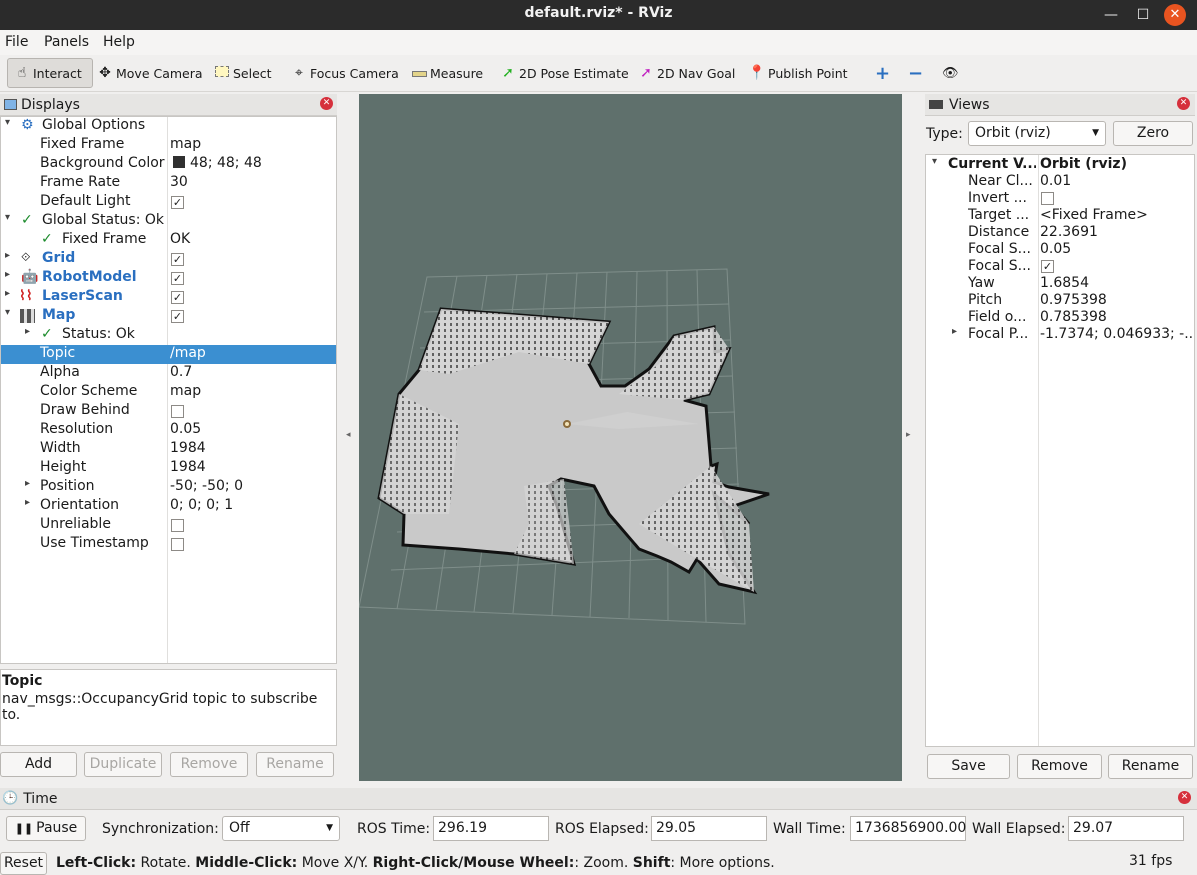 The width and height of the screenshot is (1197, 875). I want to click on view-row-target: Target ... <Fixed Frame>, so click(1060, 215).